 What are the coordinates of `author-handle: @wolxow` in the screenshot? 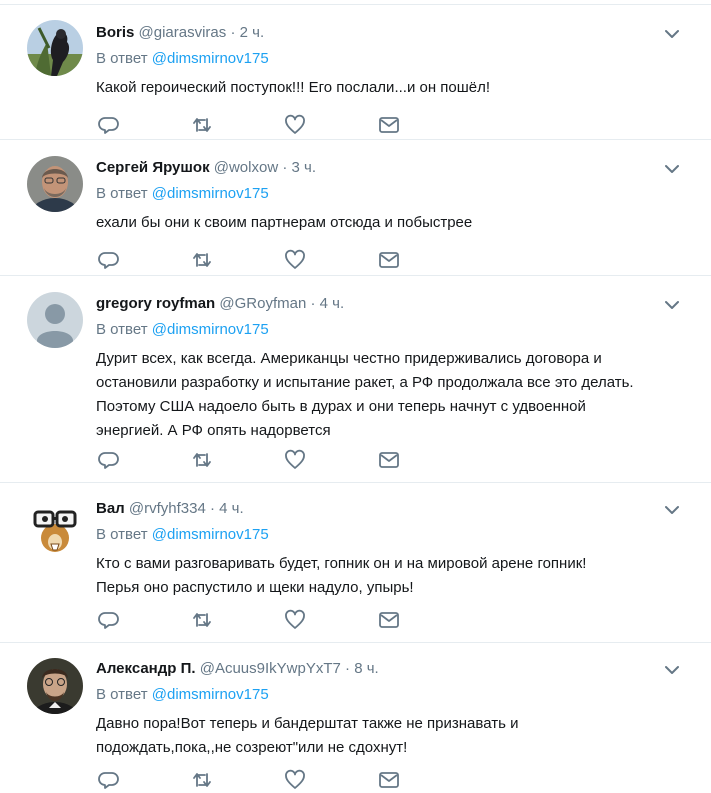 It's located at (246, 167).